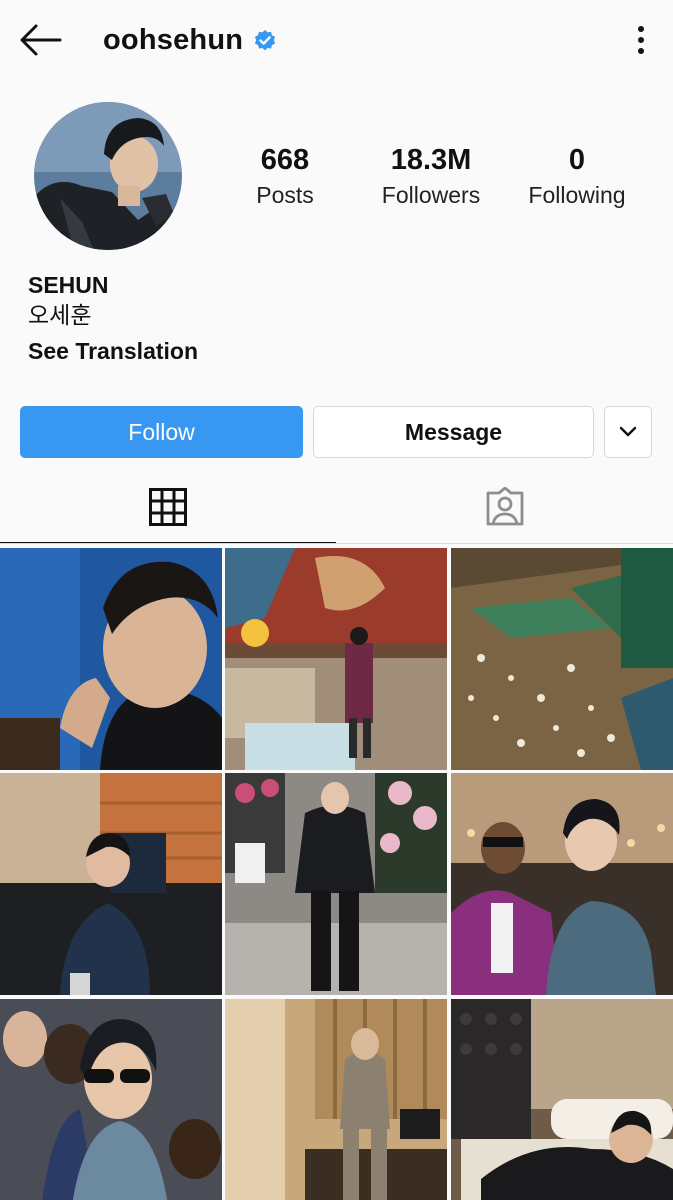 The width and height of the screenshot is (673, 1200). I want to click on followers-count: 18.3M, so click(431, 160).